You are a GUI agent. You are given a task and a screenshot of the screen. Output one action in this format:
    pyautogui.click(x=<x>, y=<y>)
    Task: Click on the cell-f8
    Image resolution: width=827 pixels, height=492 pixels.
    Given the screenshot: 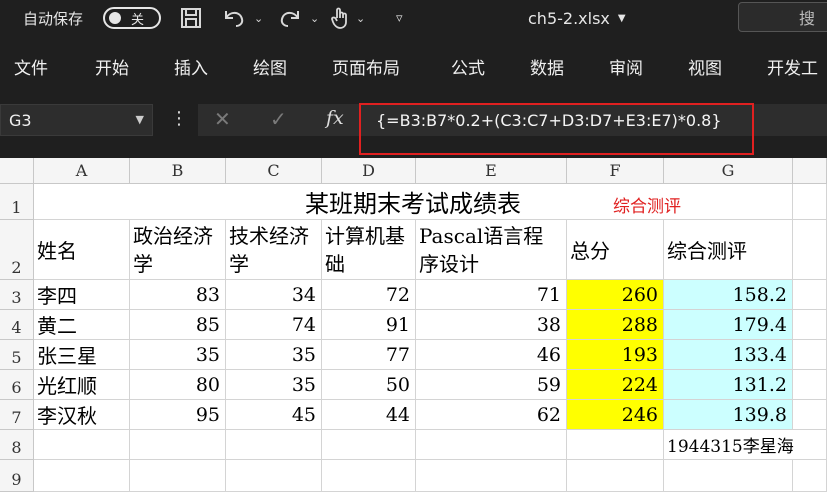 What is the action you would take?
    pyautogui.click(x=615, y=445)
    